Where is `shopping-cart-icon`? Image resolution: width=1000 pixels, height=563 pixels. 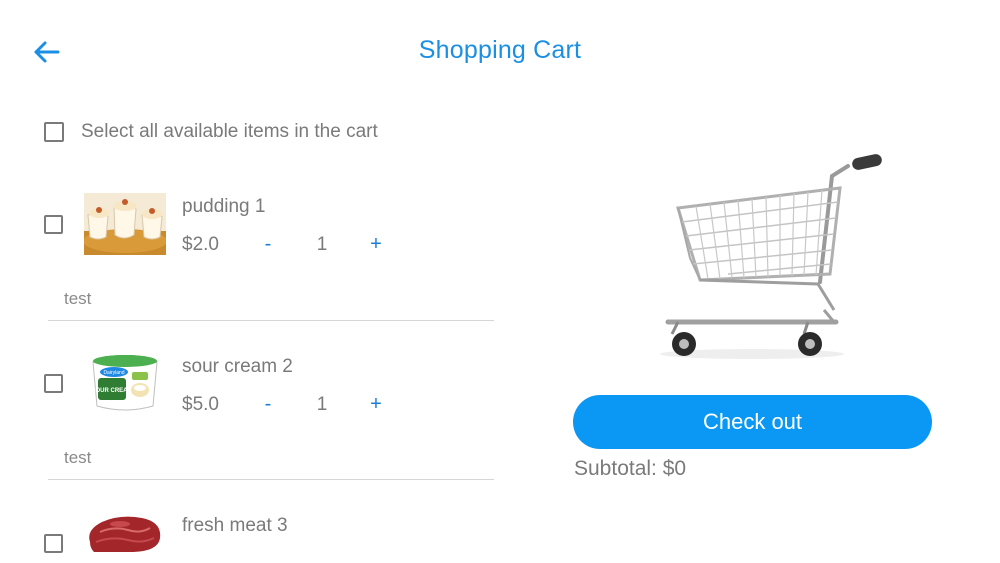
shopping-cart-icon is located at coordinates (771, 256).